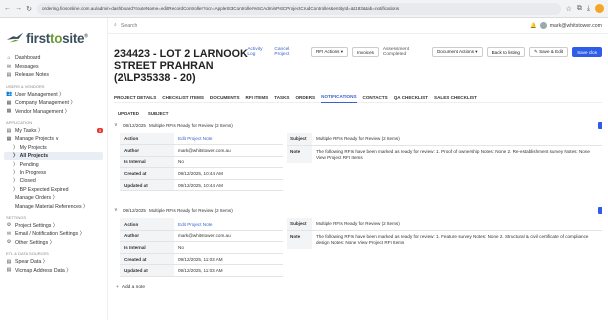 The image size is (608, 320). What do you see at coordinates (53, 58) in the screenshot?
I see `sidebar-item: ⌂ Dashboard` at bounding box center [53, 58].